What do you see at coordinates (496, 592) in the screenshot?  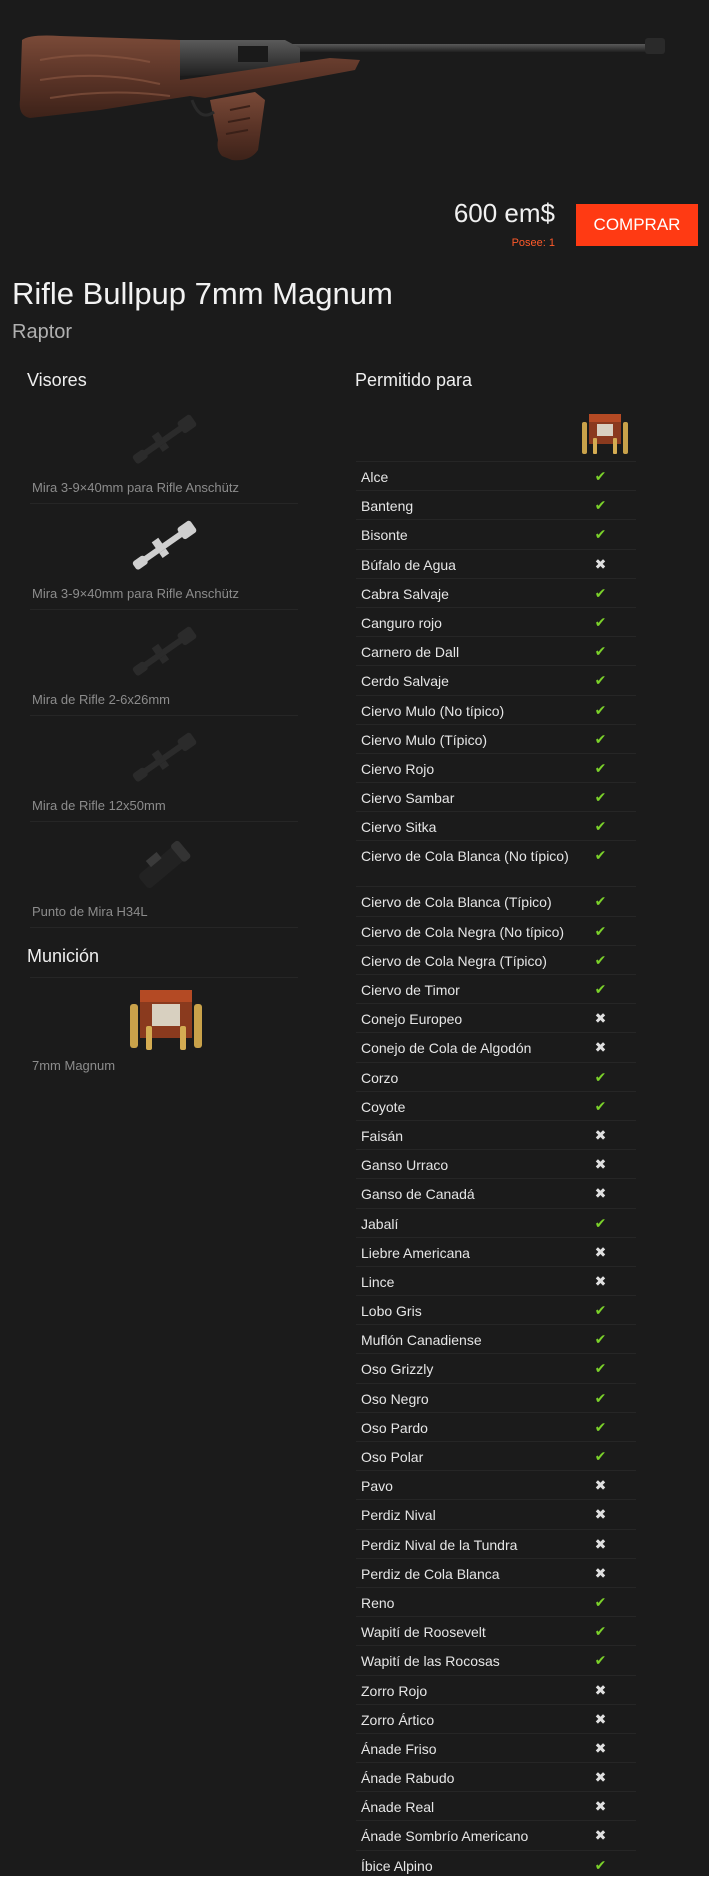 I see `animal-row: Cabra Salvaje ✔` at bounding box center [496, 592].